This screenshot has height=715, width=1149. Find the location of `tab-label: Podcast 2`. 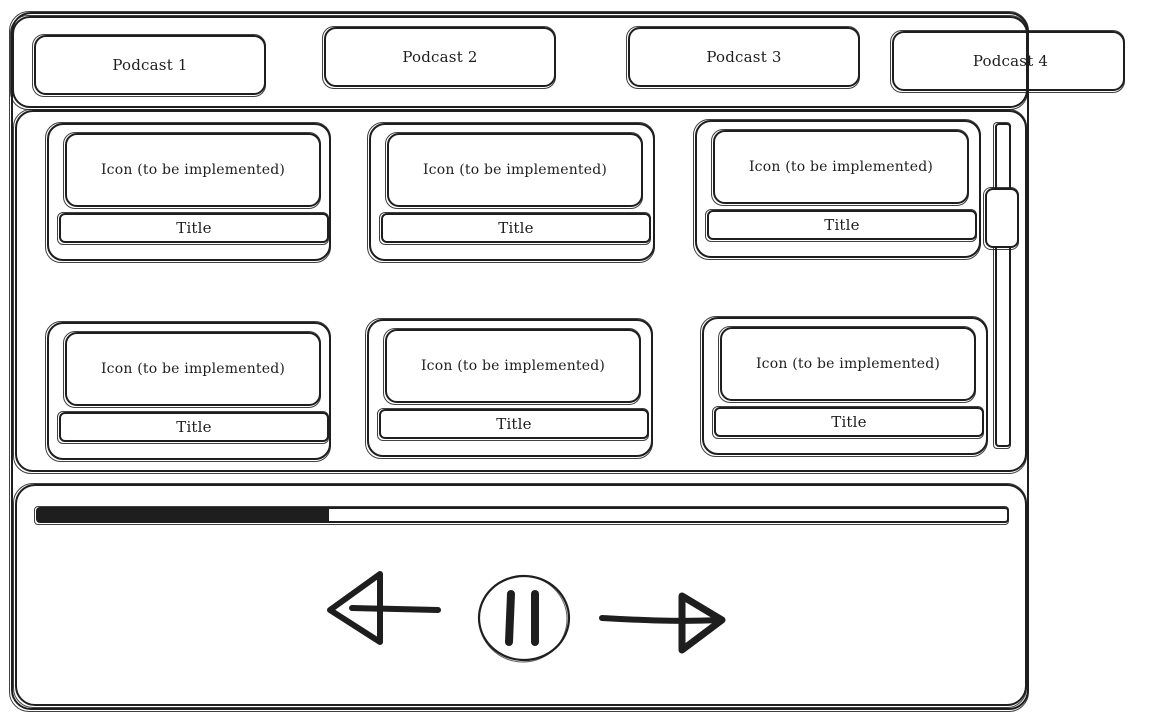

tab-label: Podcast 2 is located at coordinates (440, 57).